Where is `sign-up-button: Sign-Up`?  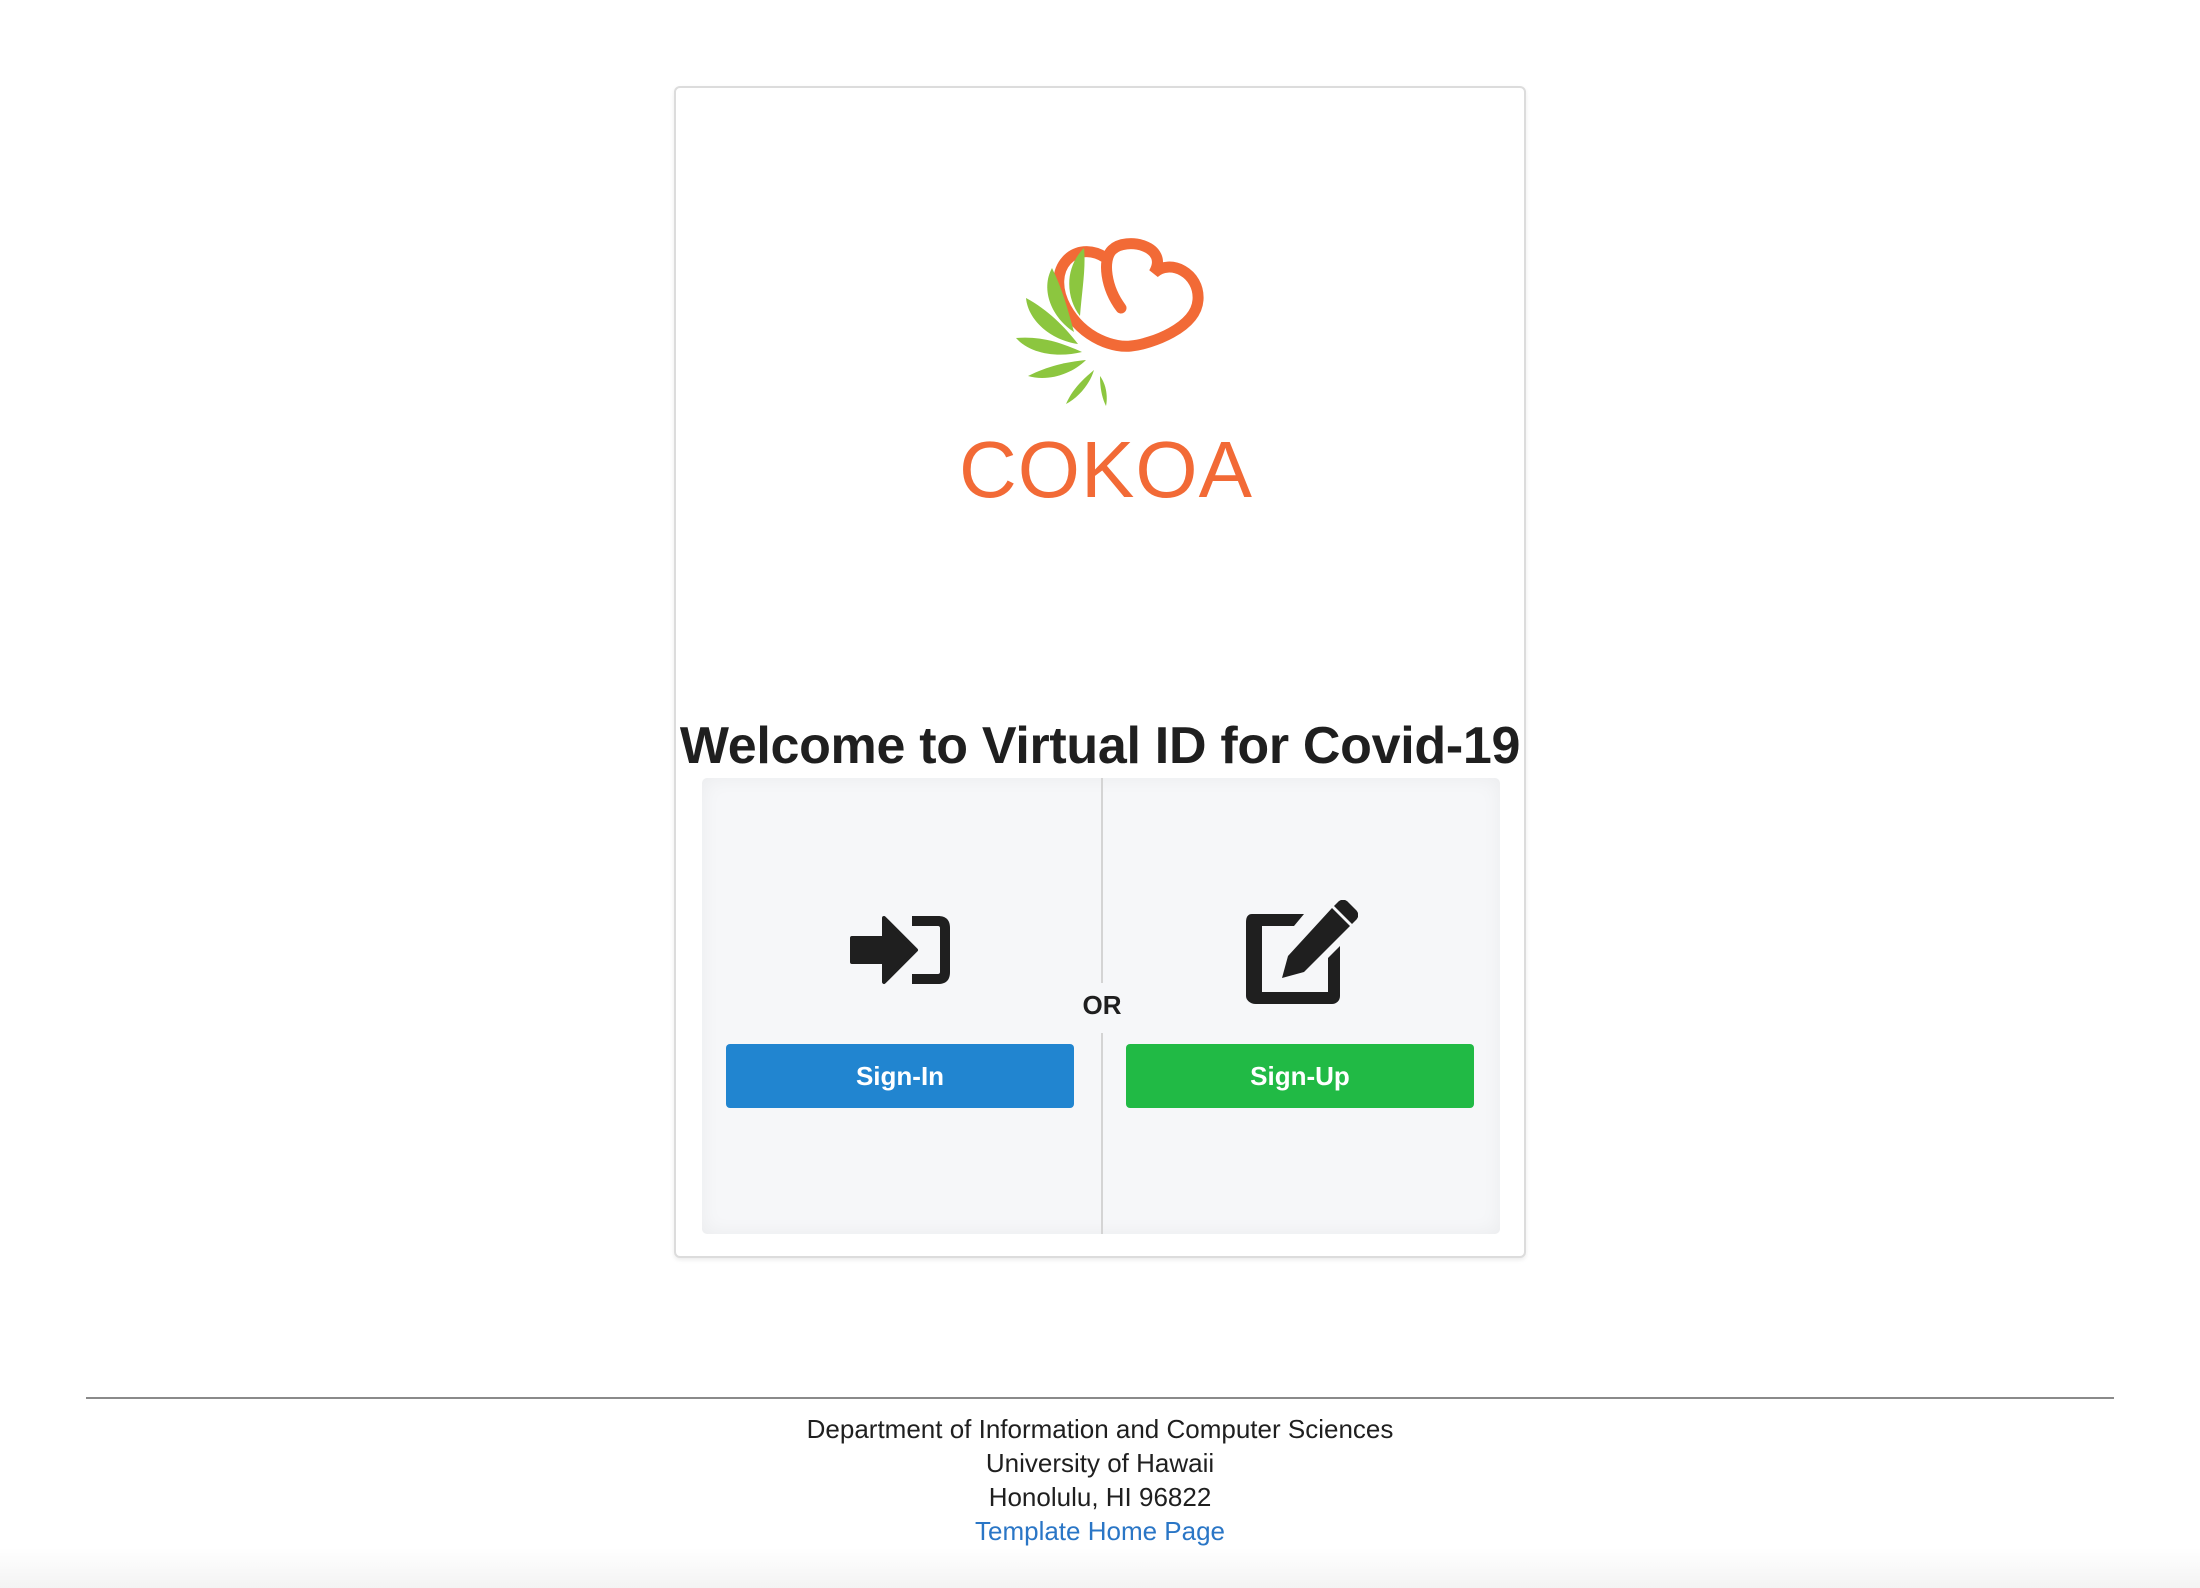
sign-up-button: Sign-Up is located at coordinates (1300, 1076).